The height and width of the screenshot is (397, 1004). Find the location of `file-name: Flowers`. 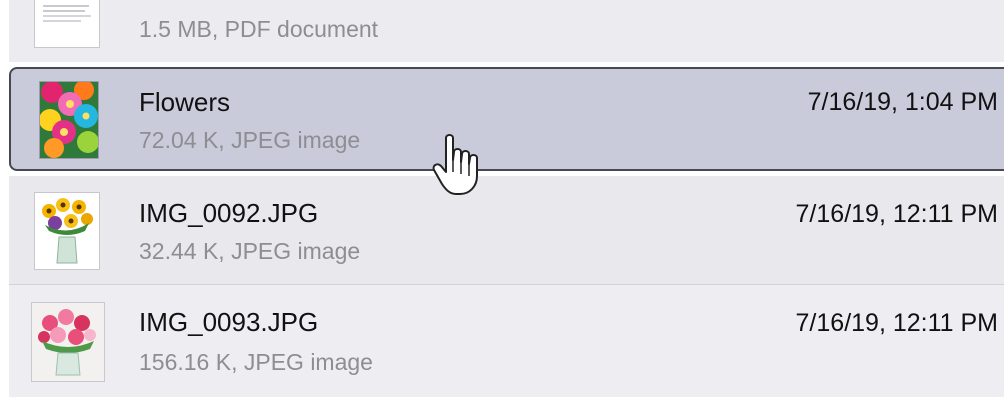

file-name: Flowers is located at coordinates (185, 102).